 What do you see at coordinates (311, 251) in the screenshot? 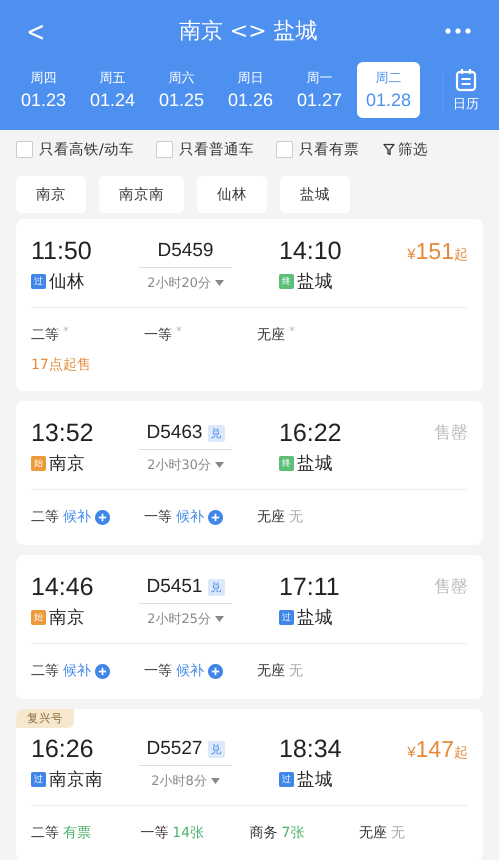
I see `arrival-time: 14:10` at bounding box center [311, 251].